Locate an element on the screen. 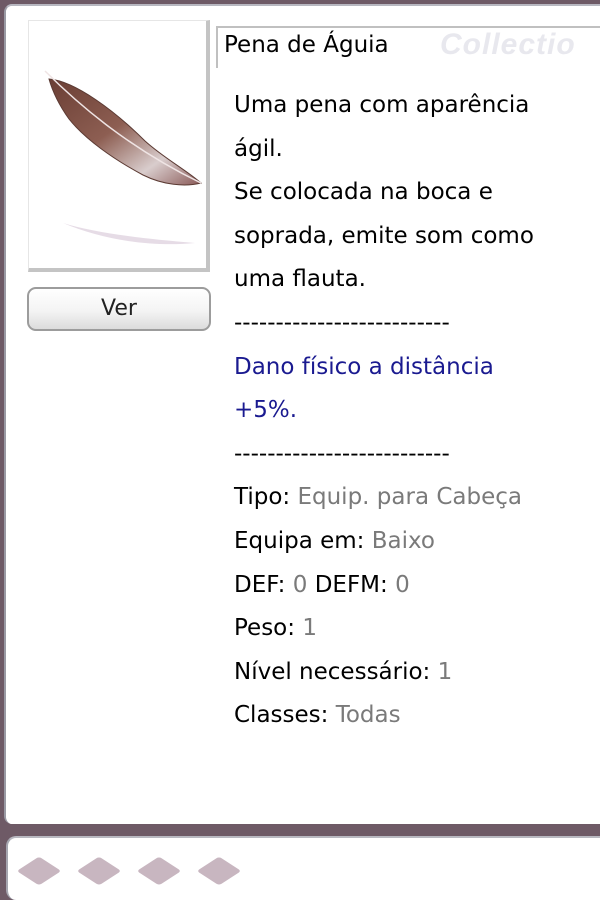 The height and width of the screenshot is (900, 600). effect-line: Dano físico a distância is located at coordinates (364, 366).